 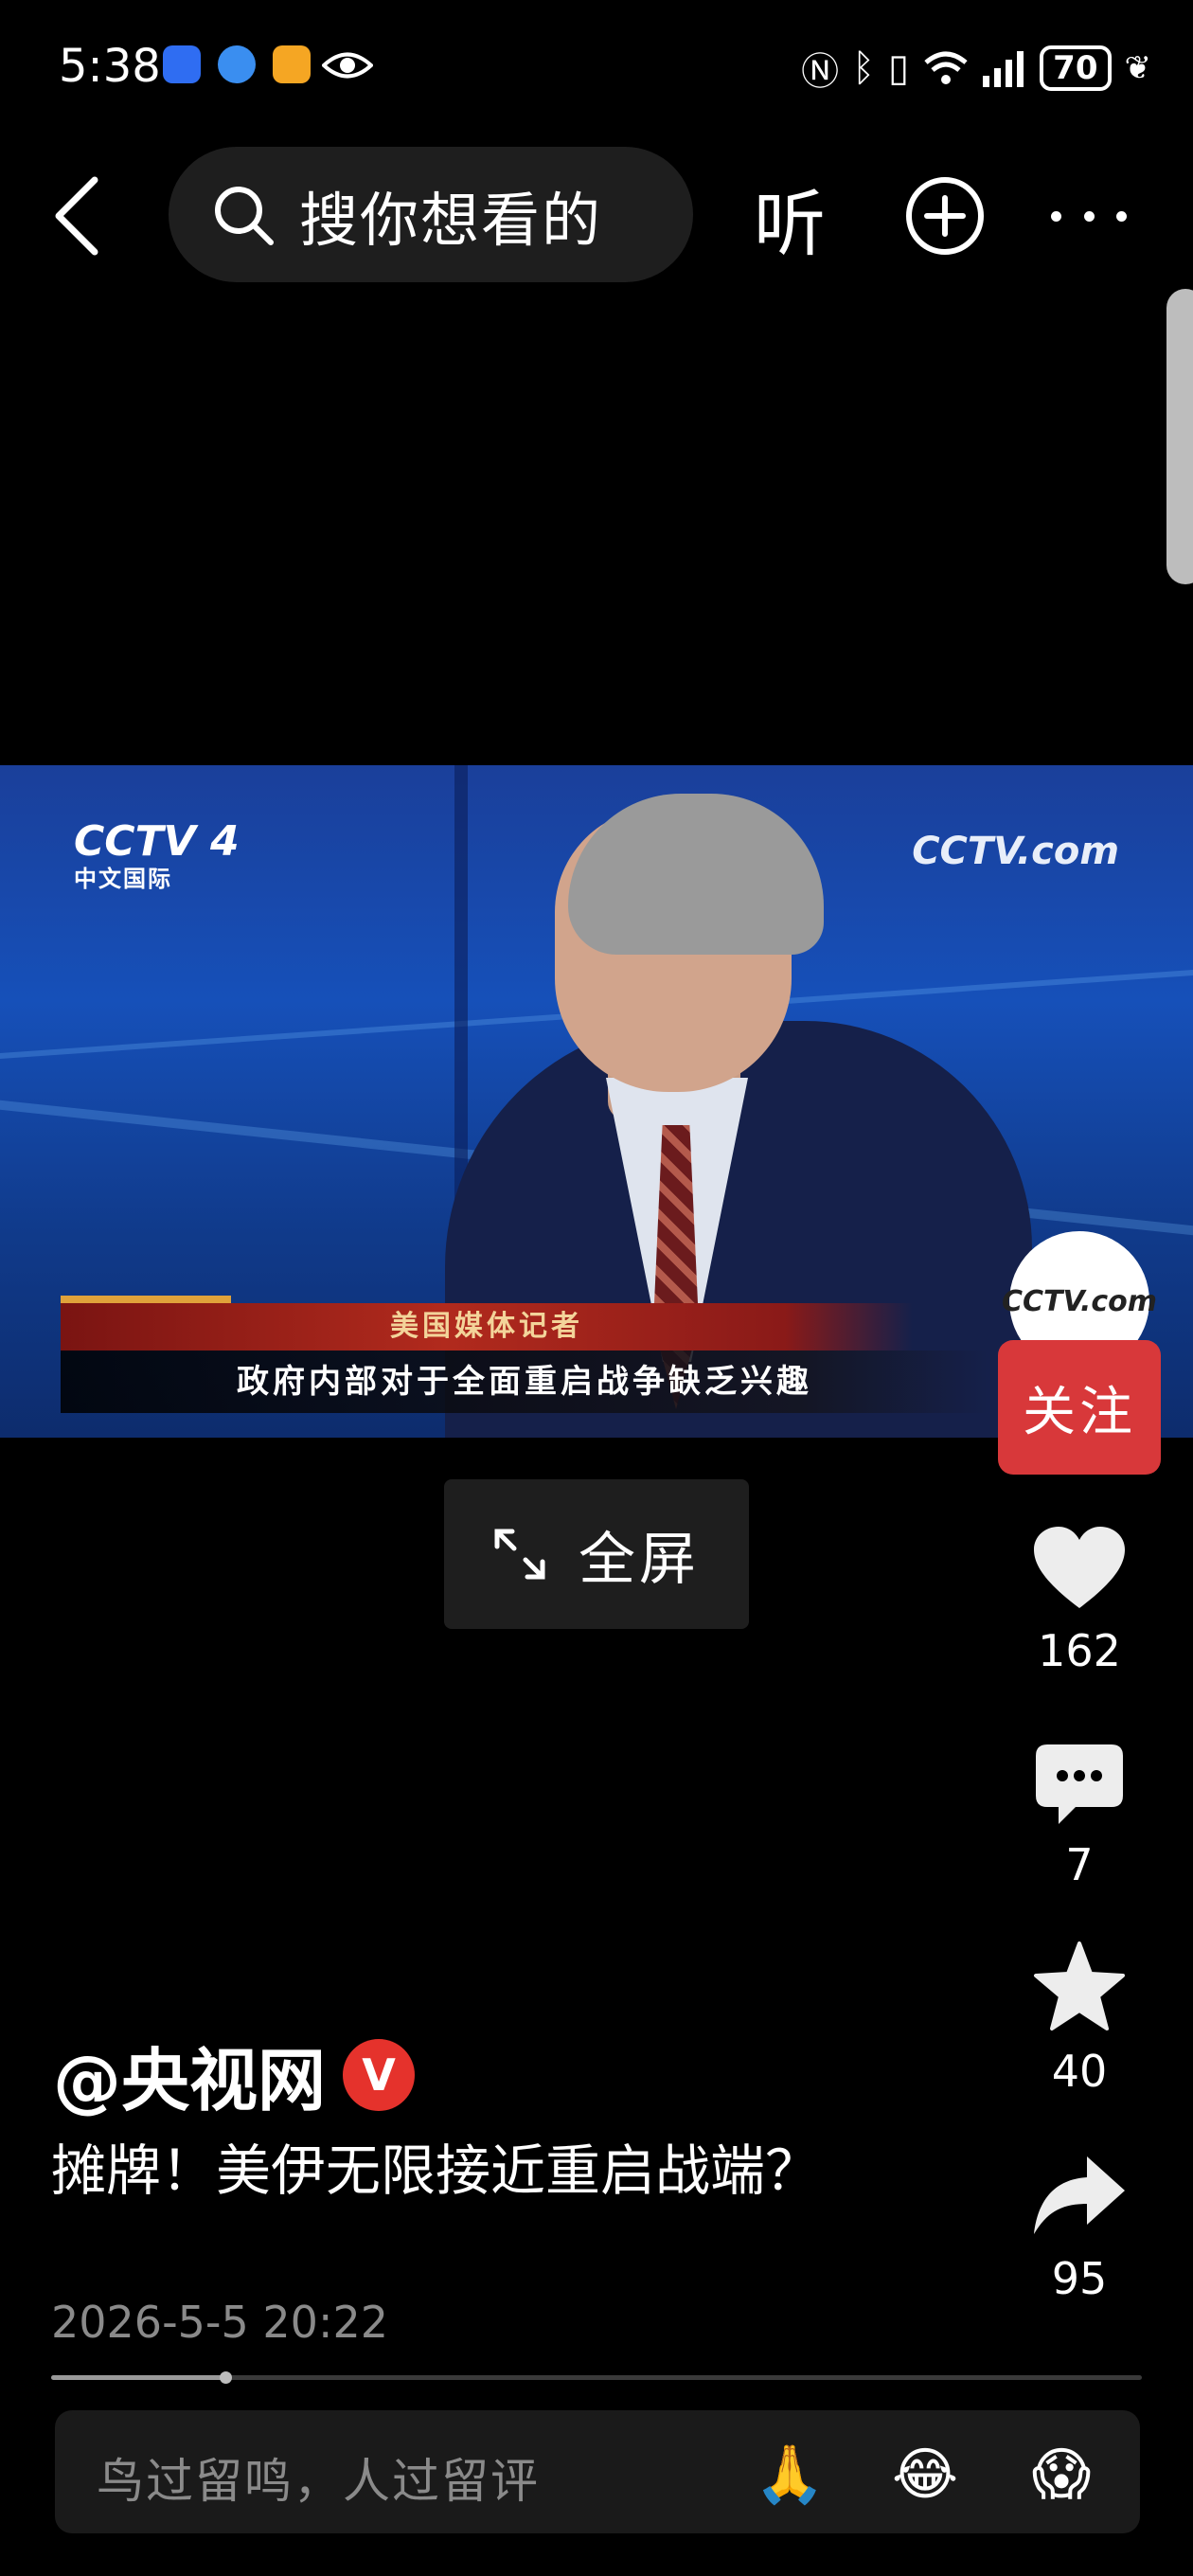 What do you see at coordinates (318, 2481) in the screenshot?
I see `comment-placeholder: 鸟过留鸣，人过留评` at bounding box center [318, 2481].